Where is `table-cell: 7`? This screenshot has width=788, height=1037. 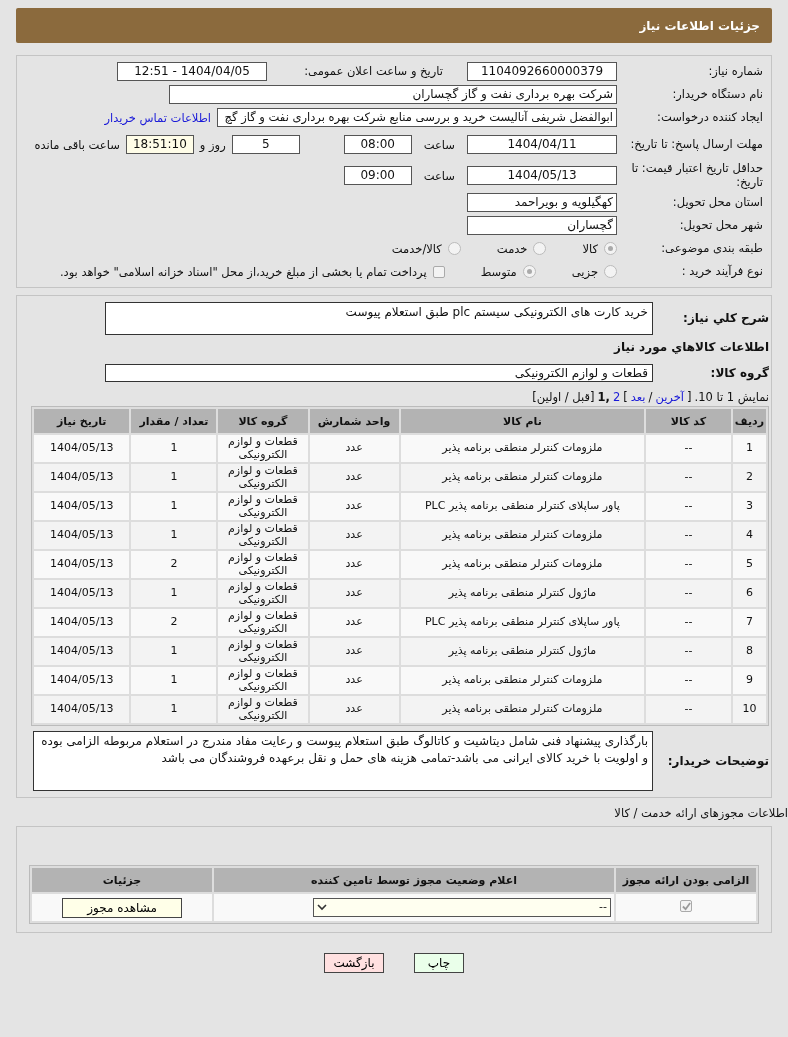 table-cell: 7 is located at coordinates (749, 622).